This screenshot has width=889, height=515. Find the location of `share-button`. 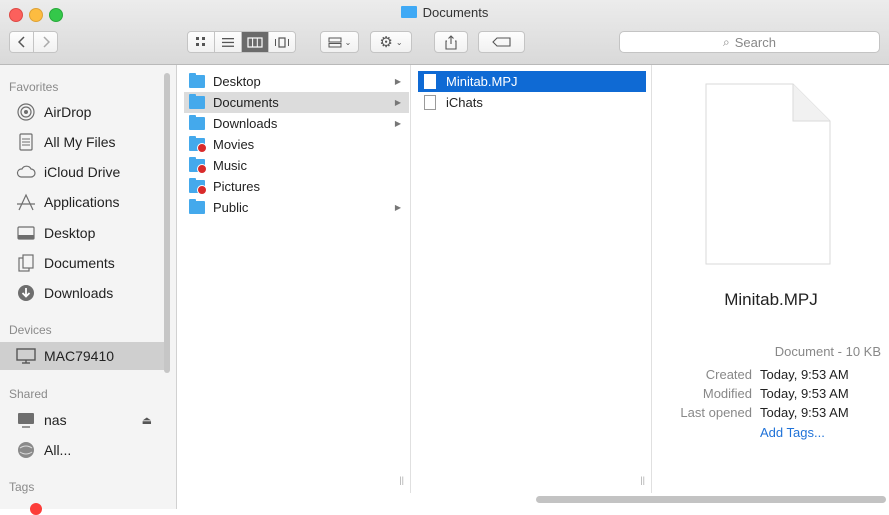

share-button is located at coordinates (451, 42).